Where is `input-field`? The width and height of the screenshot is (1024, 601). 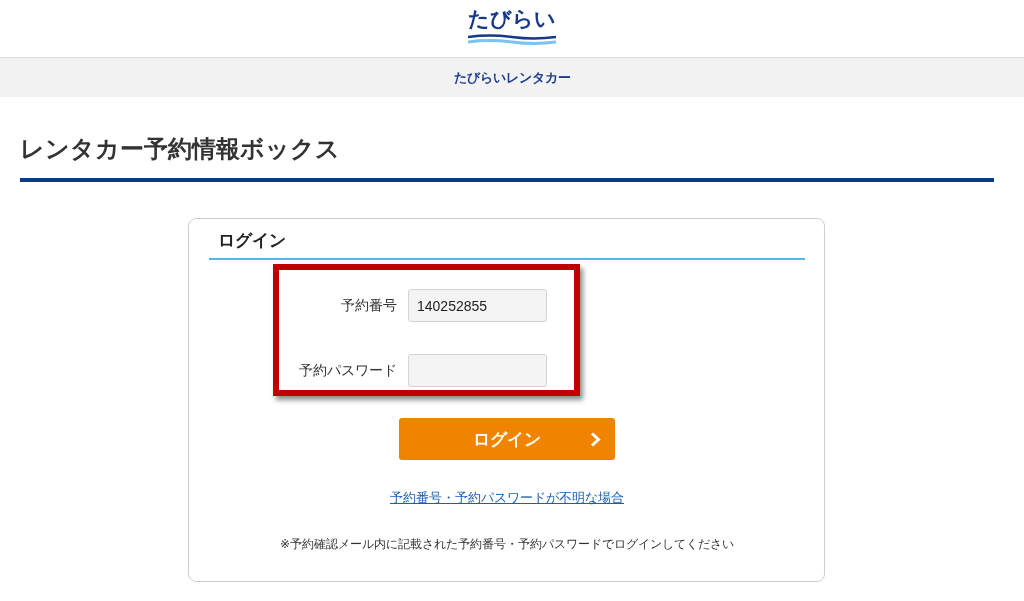
input-field is located at coordinates (477, 370).